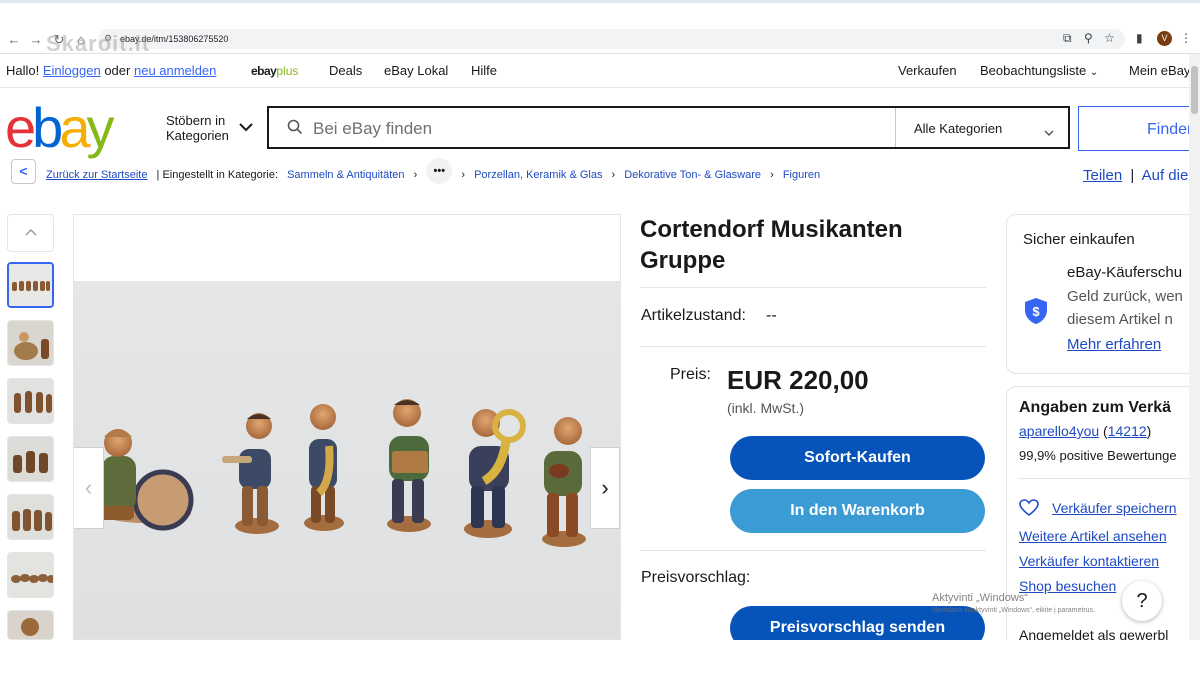  I want to click on price-value: EUR 220,00, so click(798, 380).